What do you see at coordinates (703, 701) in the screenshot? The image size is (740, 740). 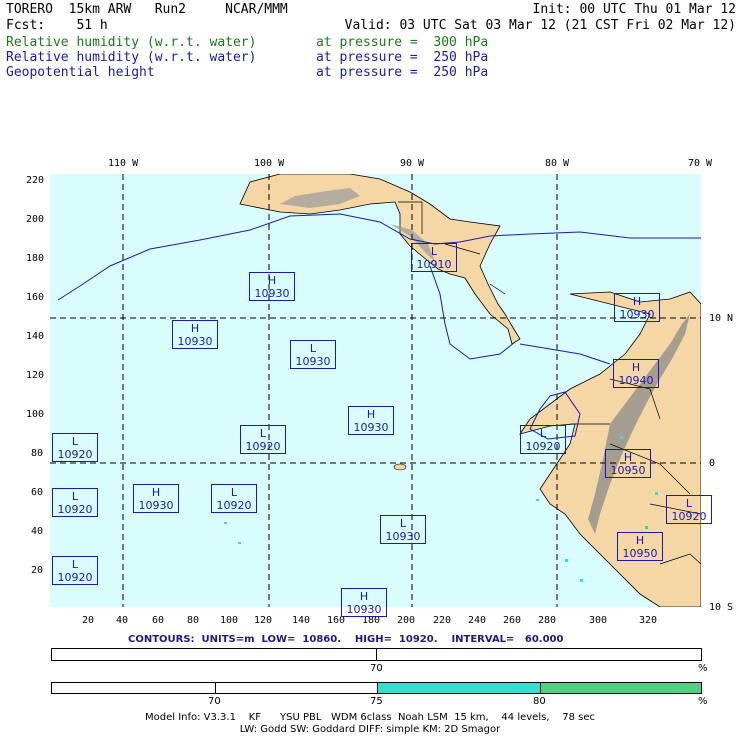 I see `legend2-label-percent: %` at bounding box center [703, 701].